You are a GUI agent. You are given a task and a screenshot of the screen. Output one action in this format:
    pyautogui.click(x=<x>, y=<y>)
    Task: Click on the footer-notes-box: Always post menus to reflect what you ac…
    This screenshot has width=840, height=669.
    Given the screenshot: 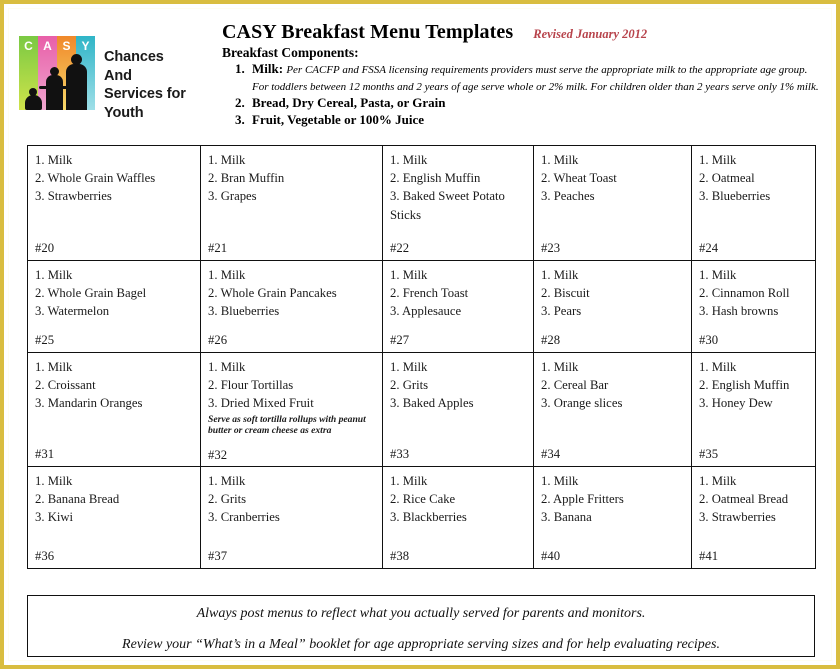 What is the action you would take?
    pyautogui.click(x=421, y=626)
    